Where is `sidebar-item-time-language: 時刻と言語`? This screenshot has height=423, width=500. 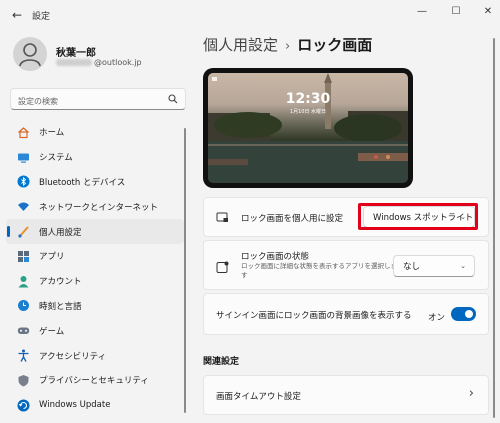 sidebar-item-time-language: 時刻と言語 is located at coordinates (95, 306).